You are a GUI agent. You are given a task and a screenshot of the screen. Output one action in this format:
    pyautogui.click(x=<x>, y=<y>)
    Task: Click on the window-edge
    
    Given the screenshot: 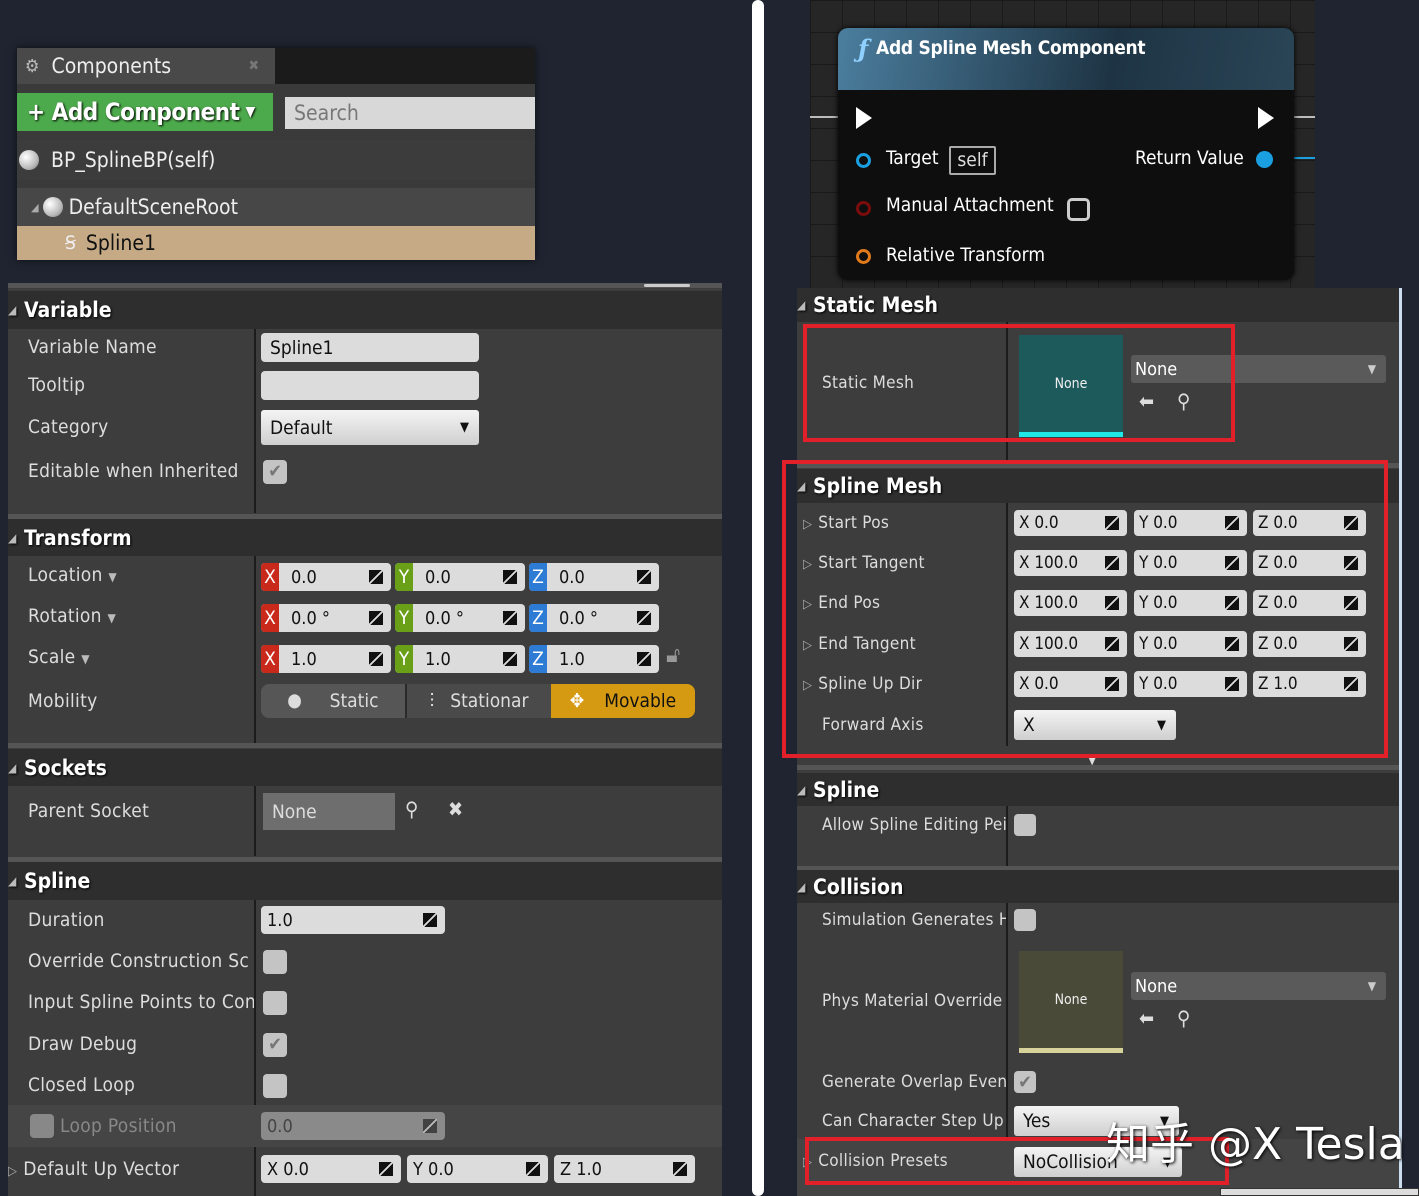 What is the action you would take?
    pyautogui.click(x=1319, y=1192)
    